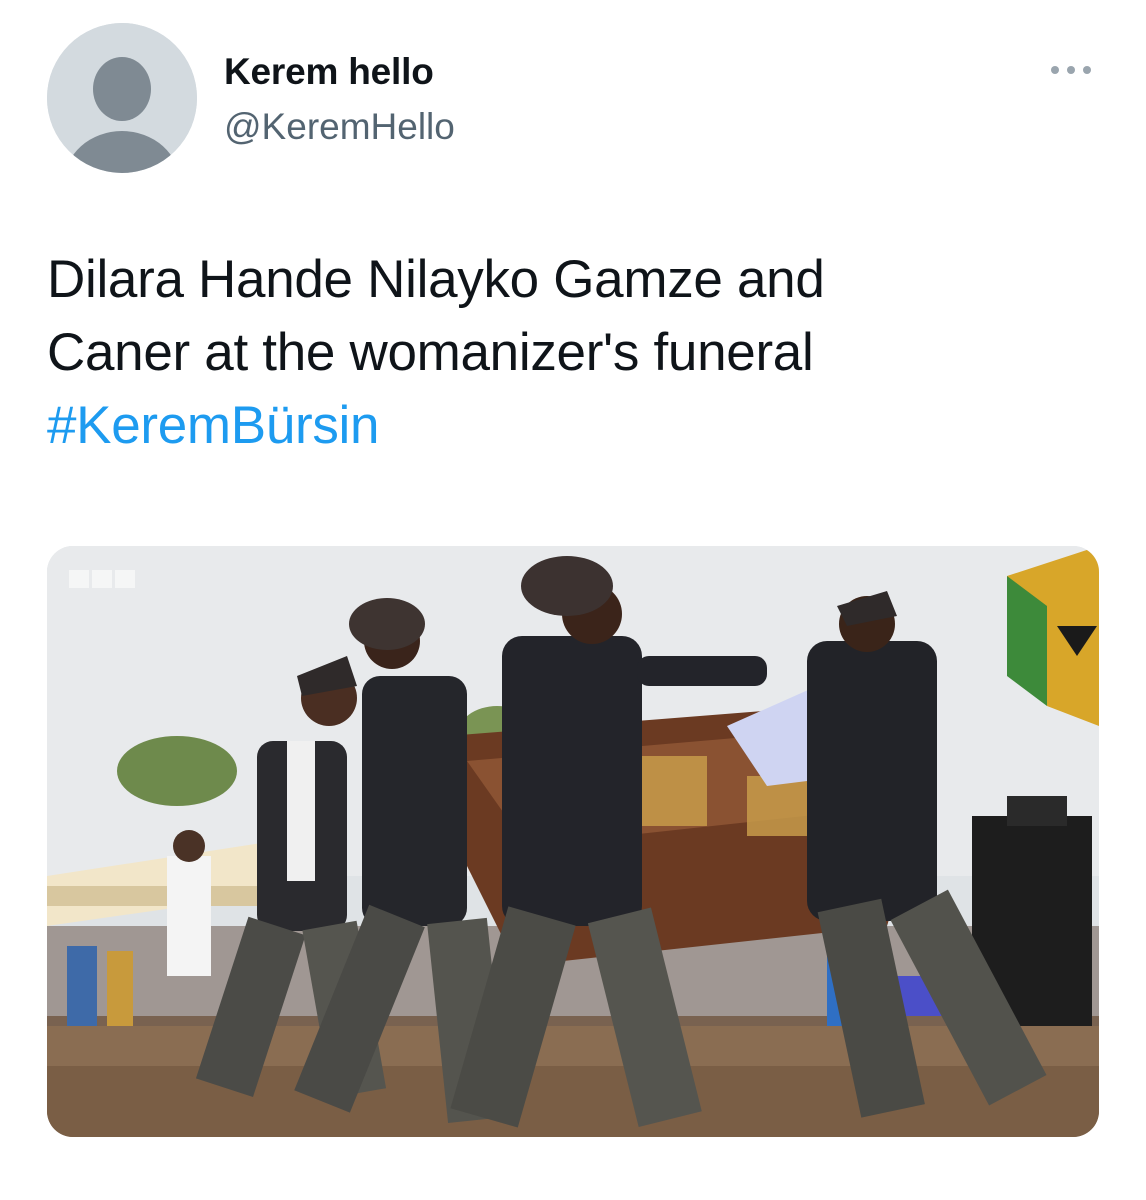 The height and width of the screenshot is (1200, 1146). Describe the element at coordinates (430, 352) in the screenshot. I see `tweet-text-line: Caner at the womanizer's funeral` at that location.